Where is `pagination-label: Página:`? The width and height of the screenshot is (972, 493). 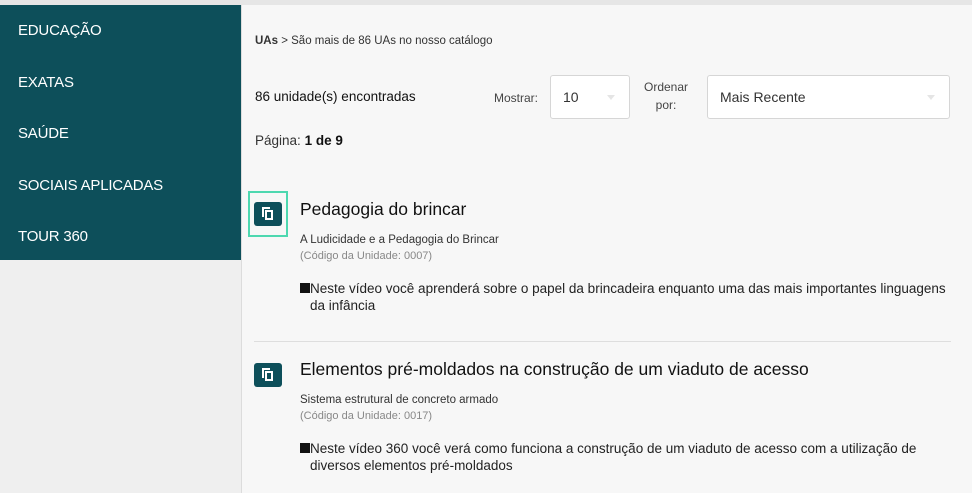 pagination-label: Página: is located at coordinates (278, 140).